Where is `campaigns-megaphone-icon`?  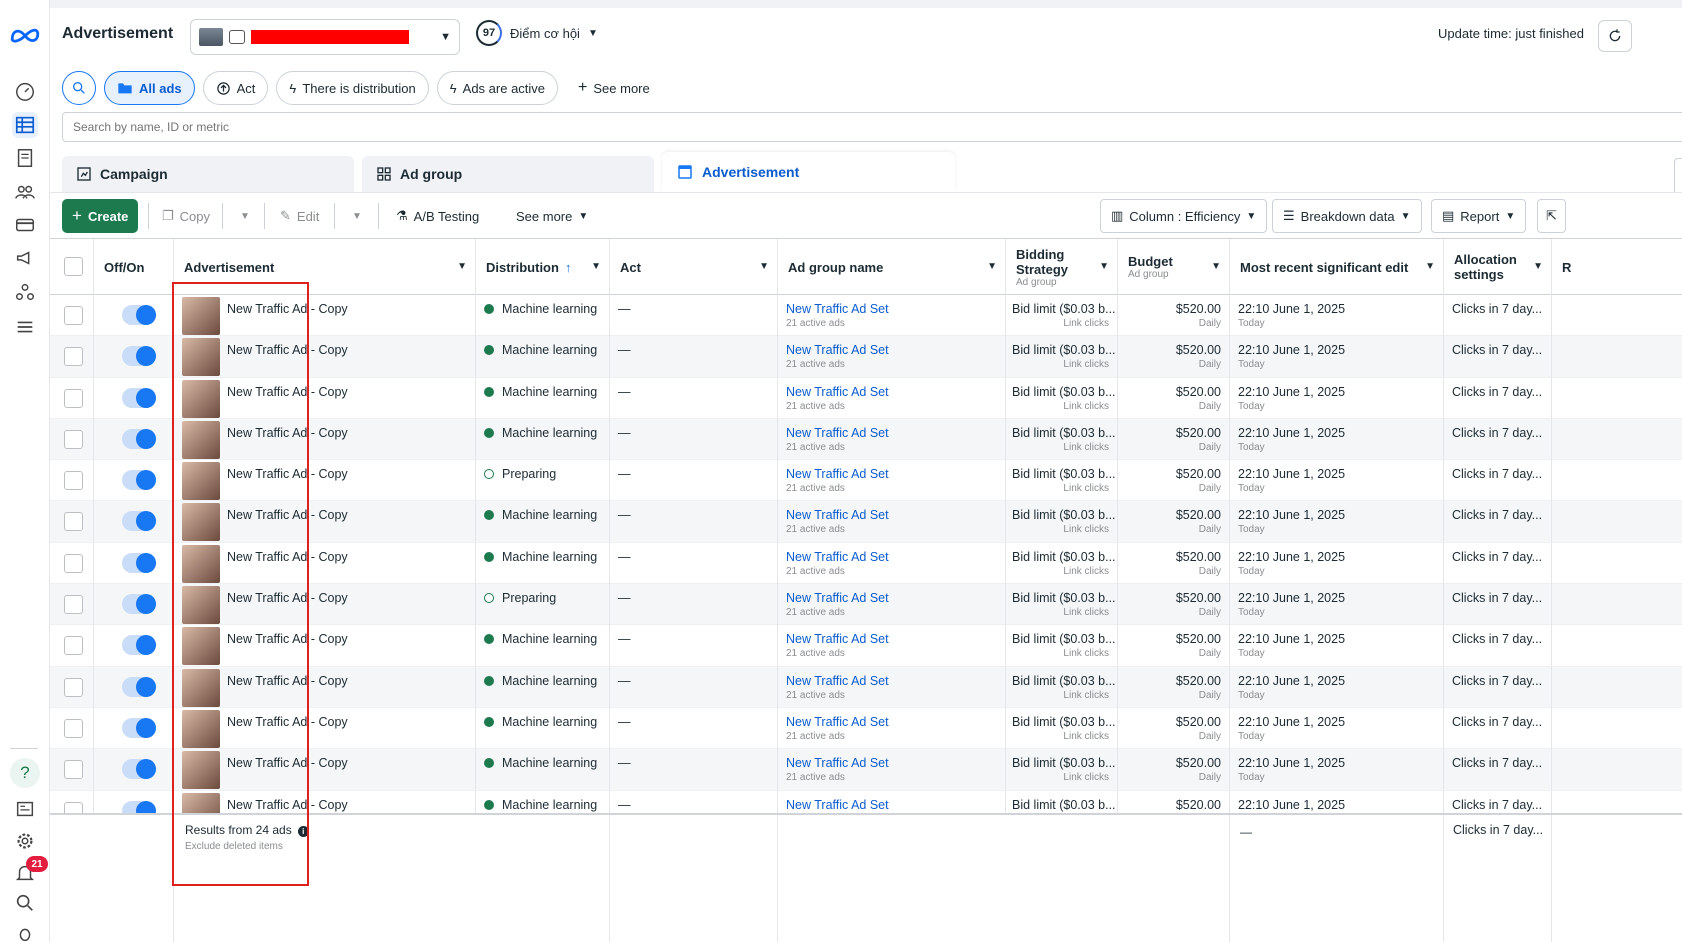
campaigns-megaphone-icon is located at coordinates (25, 258).